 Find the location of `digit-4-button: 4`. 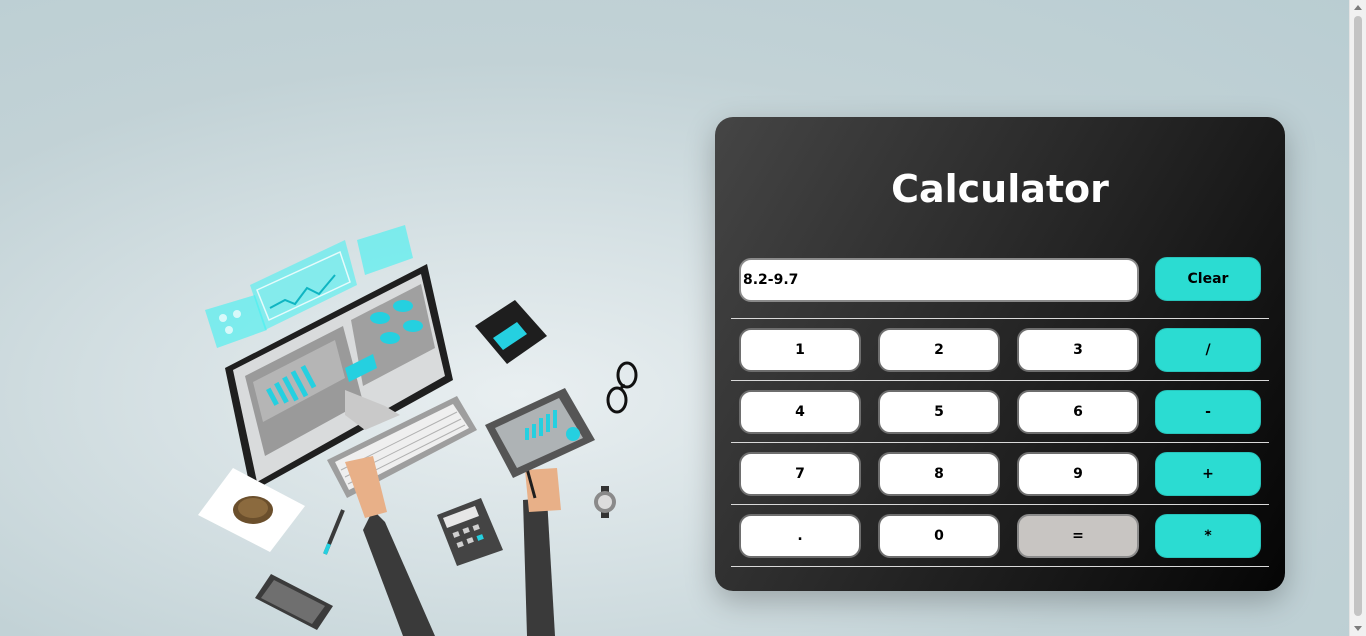

digit-4-button: 4 is located at coordinates (800, 412).